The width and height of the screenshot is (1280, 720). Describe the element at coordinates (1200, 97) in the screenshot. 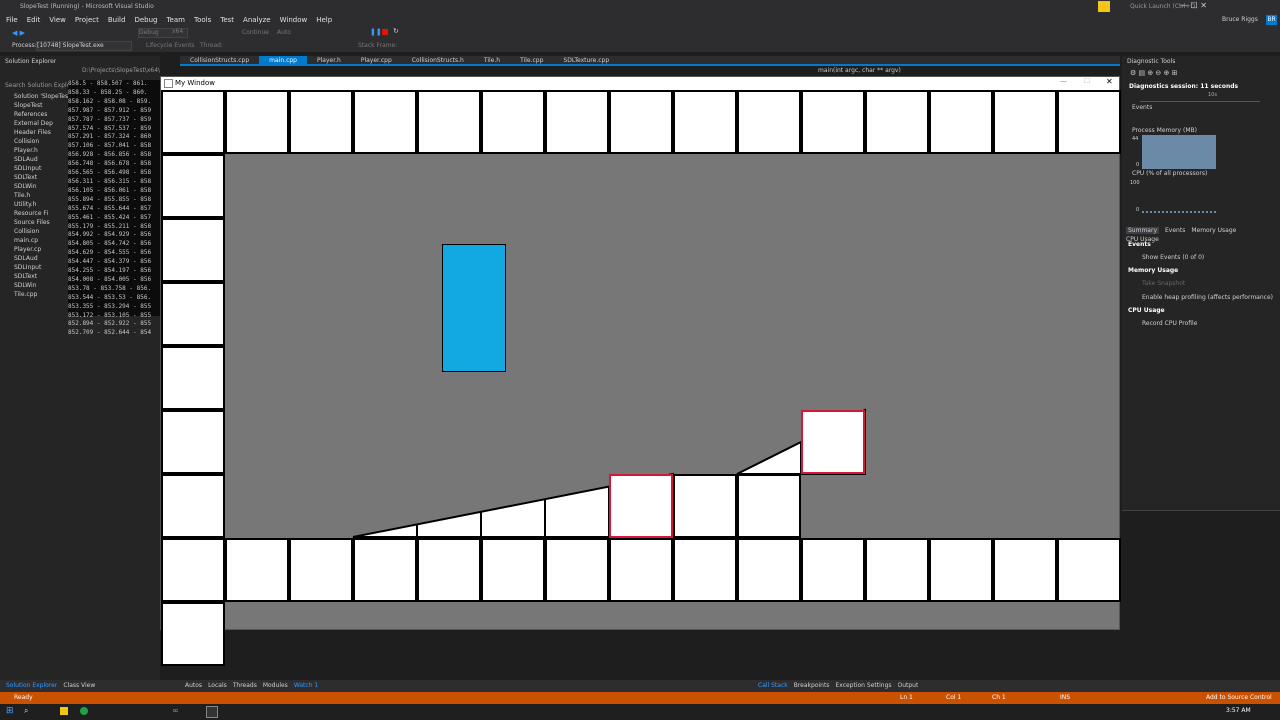

I see `timeline-ruler: 10s` at that location.